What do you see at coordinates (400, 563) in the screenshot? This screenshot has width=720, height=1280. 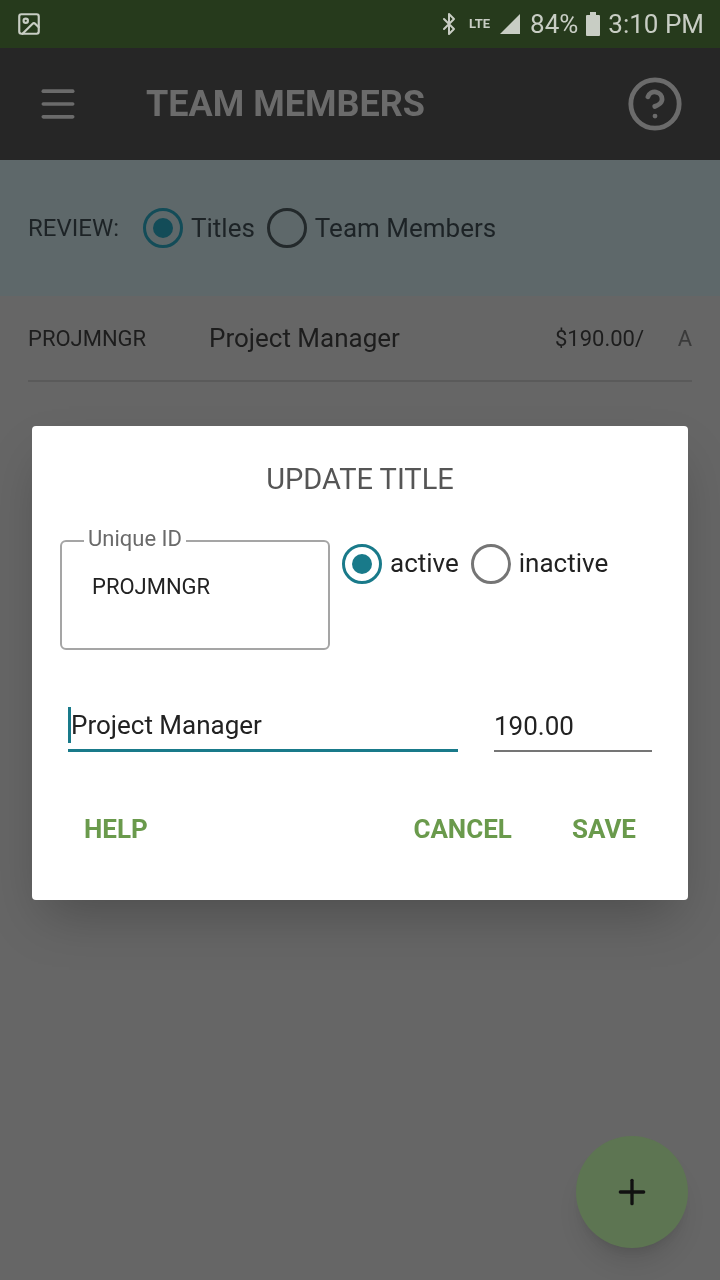 I see `radio-option: active` at bounding box center [400, 563].